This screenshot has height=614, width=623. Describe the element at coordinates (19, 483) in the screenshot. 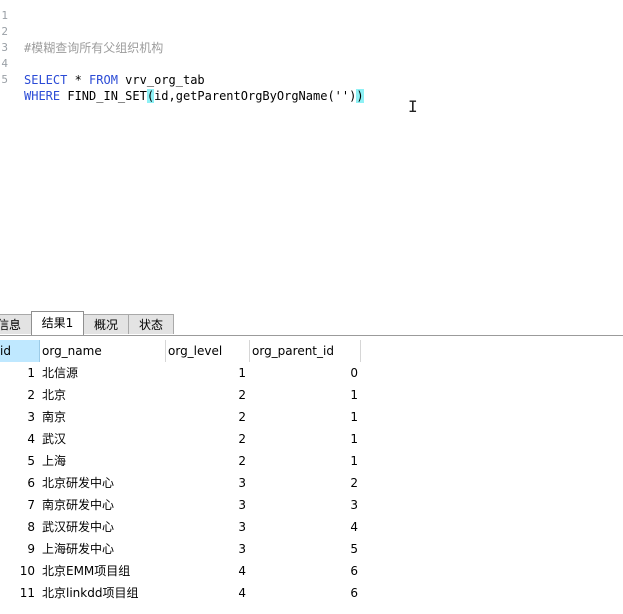

I see `cell-id: 6` at that location.